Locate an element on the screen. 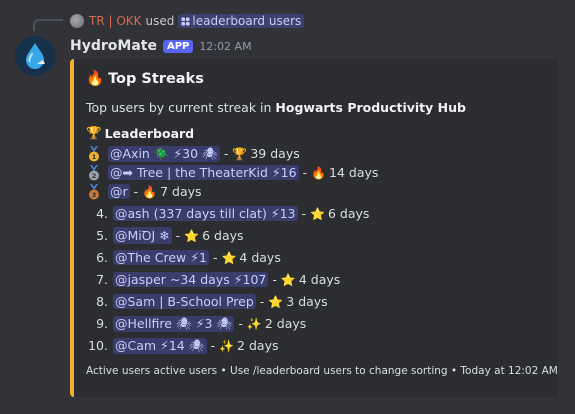 This screenshot has height=414, width=575. bot-avatar is located at coordinates (35, 56).